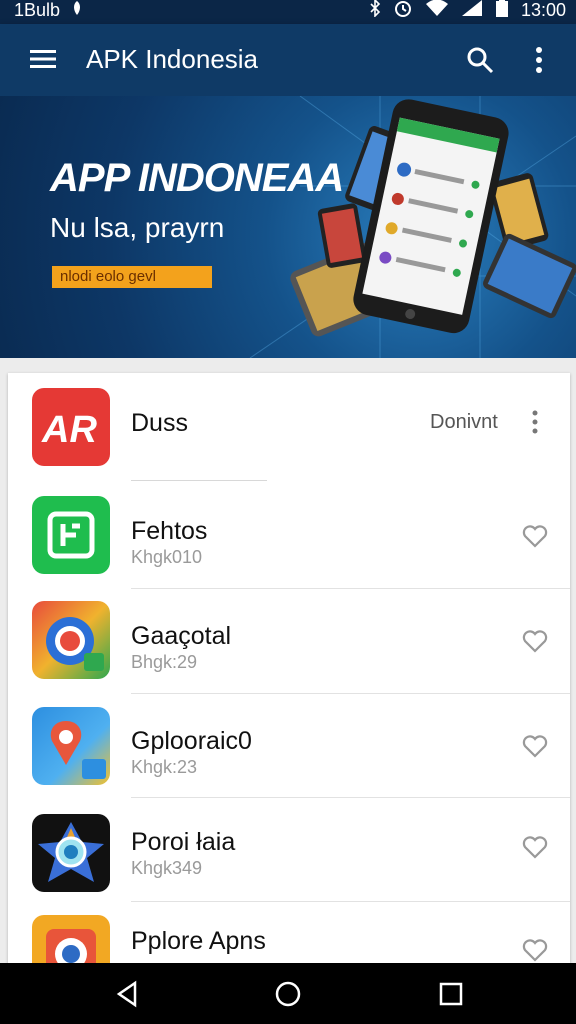 The height and width of the screenshot is (1024, 576). I want to click on app-meta: Bhgk:29, so click(164, 662).